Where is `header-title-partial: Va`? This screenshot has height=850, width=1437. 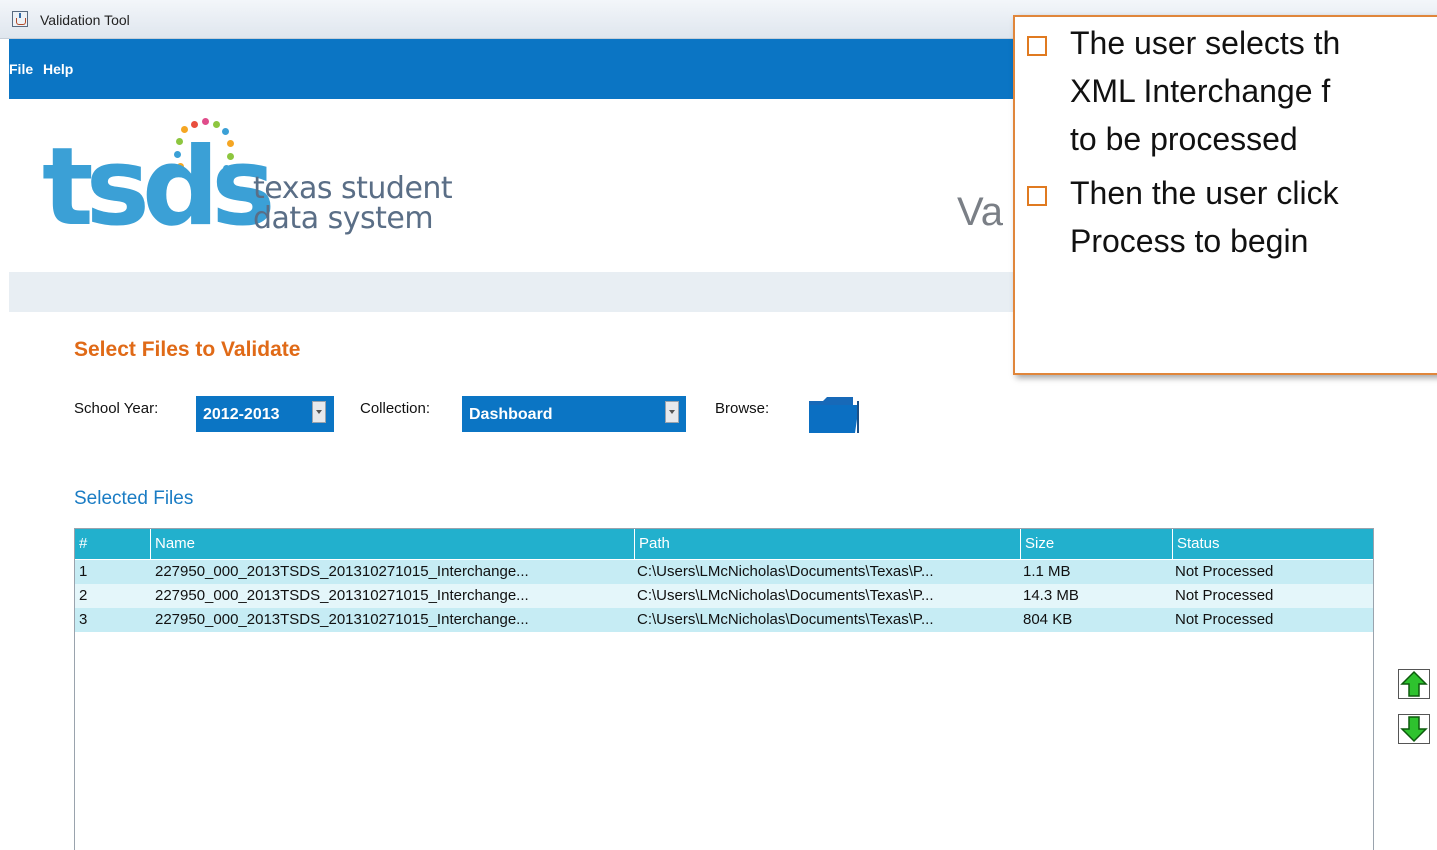
header-title-partial: Va is located at coordinates (980, 212).